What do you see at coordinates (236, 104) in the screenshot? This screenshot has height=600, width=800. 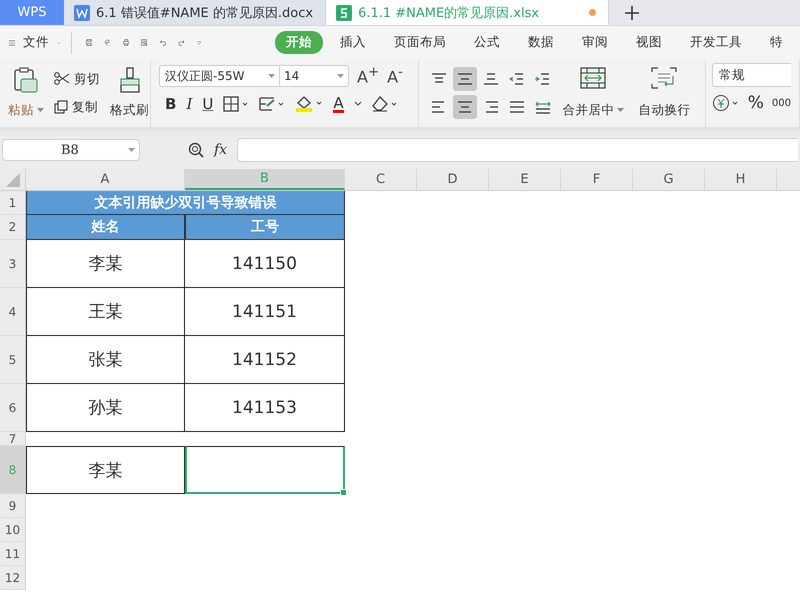 I see `borders-icon` at bounding box center [236, 104].